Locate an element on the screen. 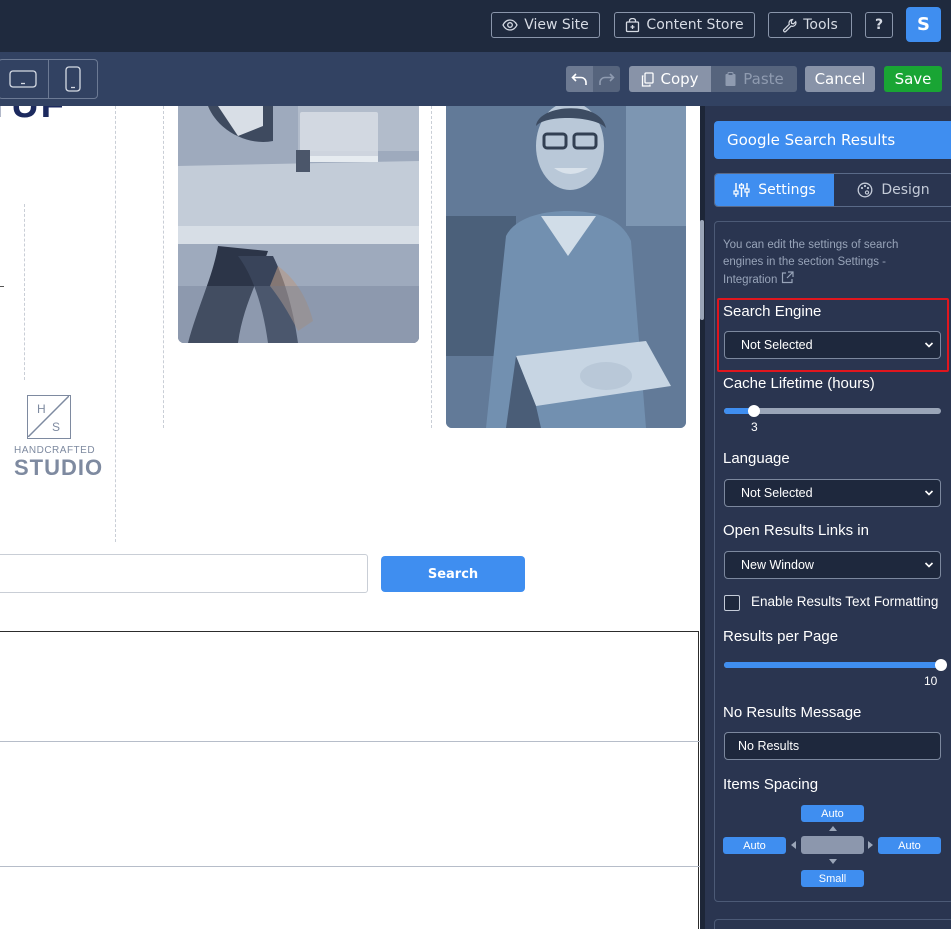 This screenshot has height=929, width=951. top-bar: View Site Content Store Tools ? S is located at coordinates (475, 26).